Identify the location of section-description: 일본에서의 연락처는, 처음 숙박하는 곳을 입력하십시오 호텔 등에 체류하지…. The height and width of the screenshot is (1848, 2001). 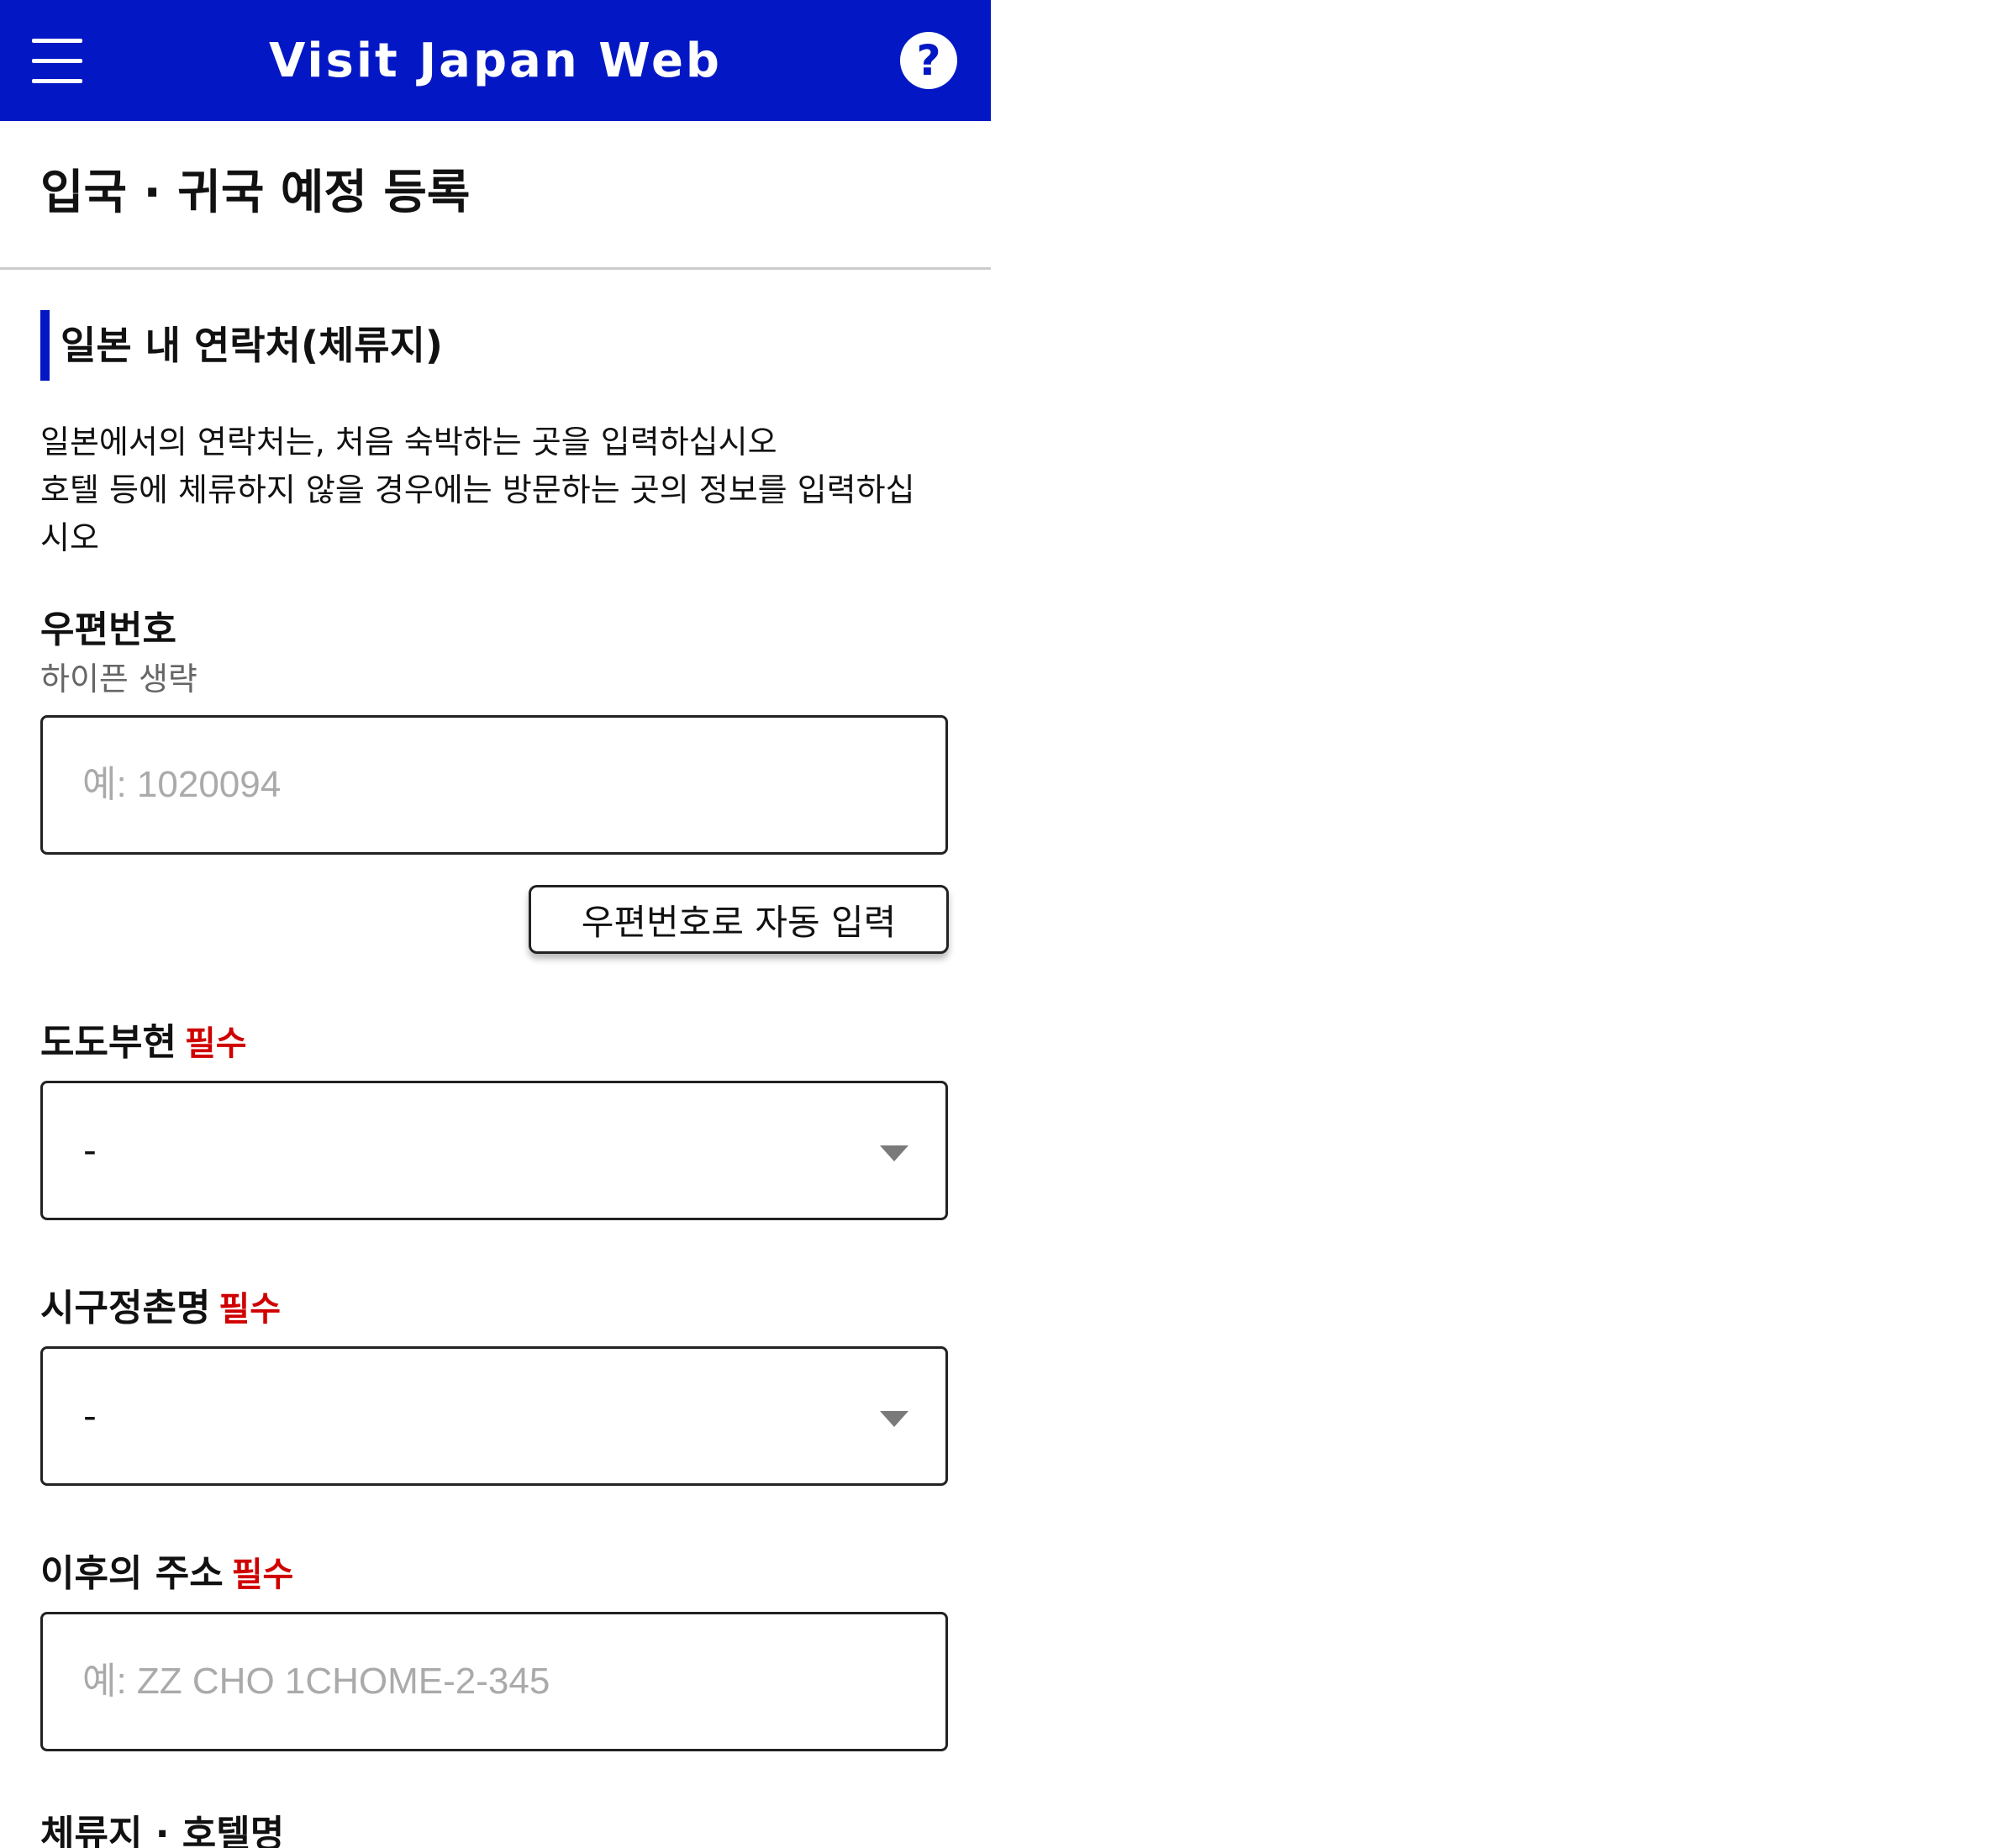
(494, 490).